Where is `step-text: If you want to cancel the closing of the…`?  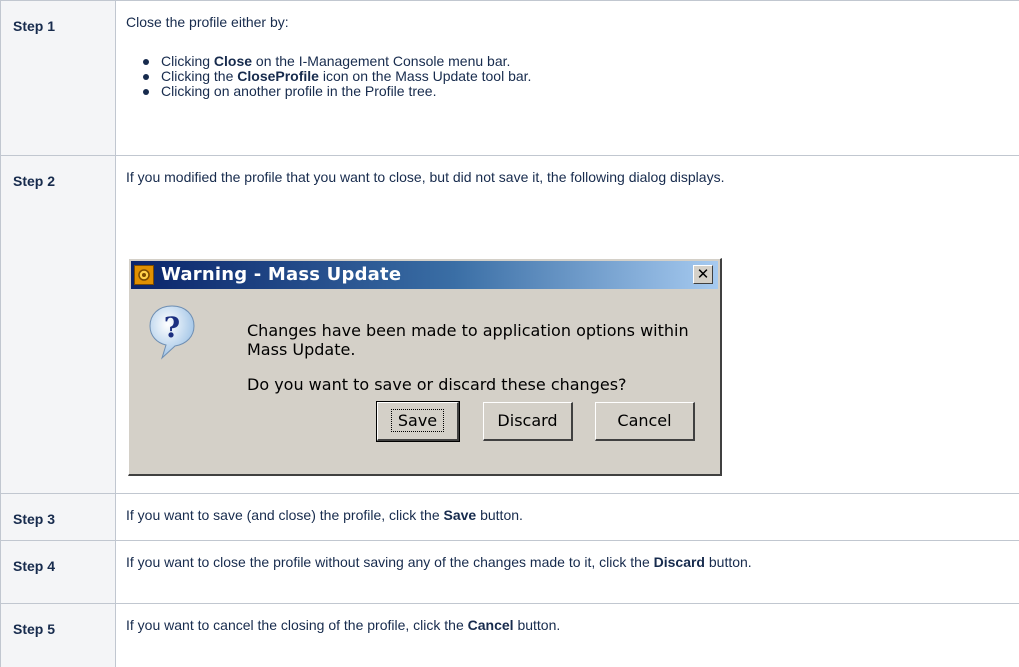
step-text: If you want to cancel the closing of the… is located at coordinates (343, 625).